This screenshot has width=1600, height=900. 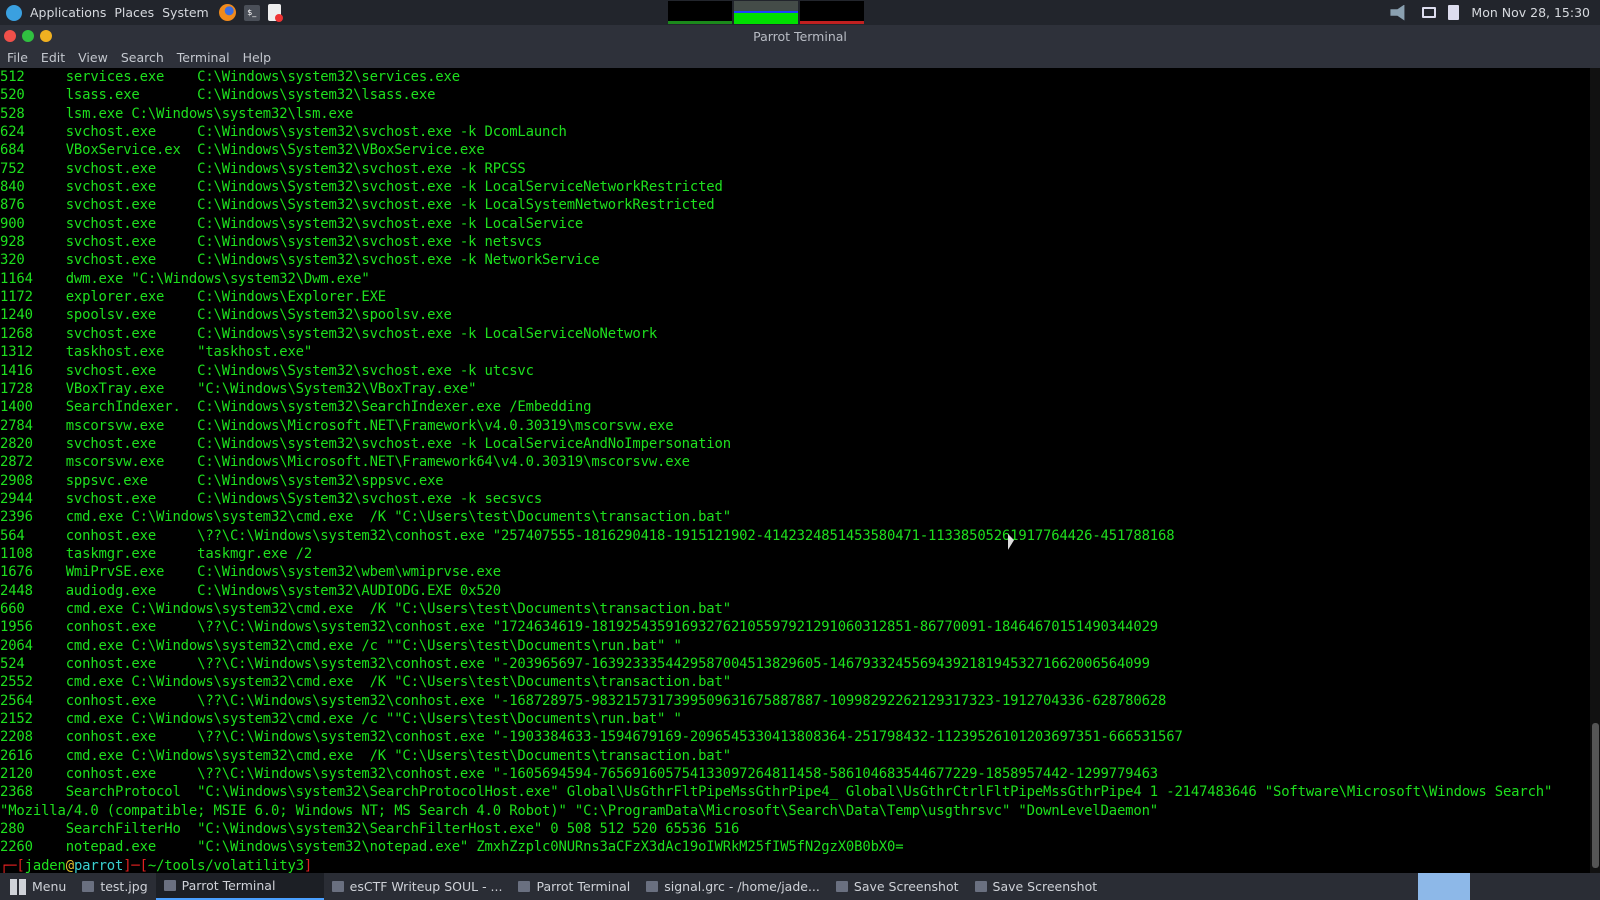 What do you see at coordinates (225, 865) in the screenshot?
I see `prompt-path: ~/tools/volatility3` at bounding box center [225, 865].